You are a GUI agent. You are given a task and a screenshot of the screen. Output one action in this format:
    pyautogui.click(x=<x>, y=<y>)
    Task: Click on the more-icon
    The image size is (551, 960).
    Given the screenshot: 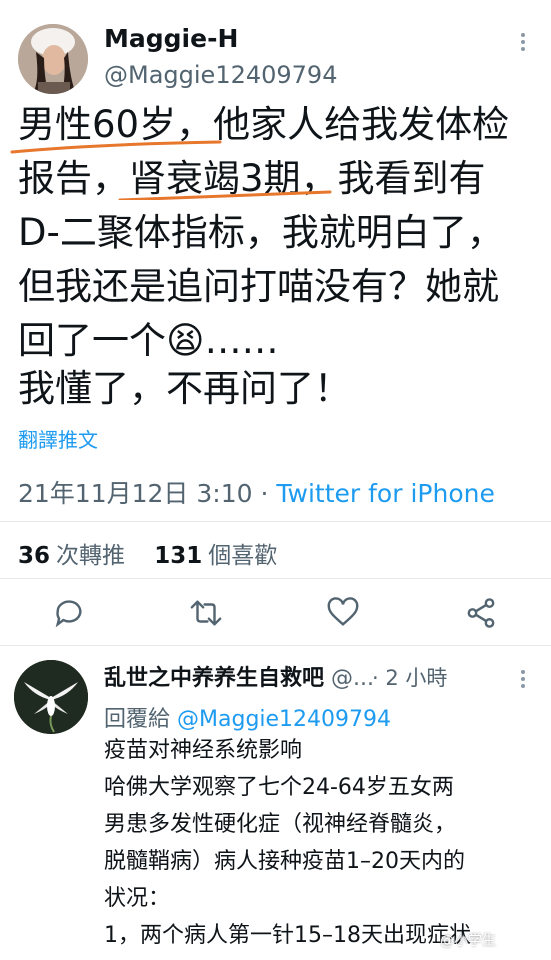 What is the action you would take?
    pyautogui.click(x=523, y=679)
    